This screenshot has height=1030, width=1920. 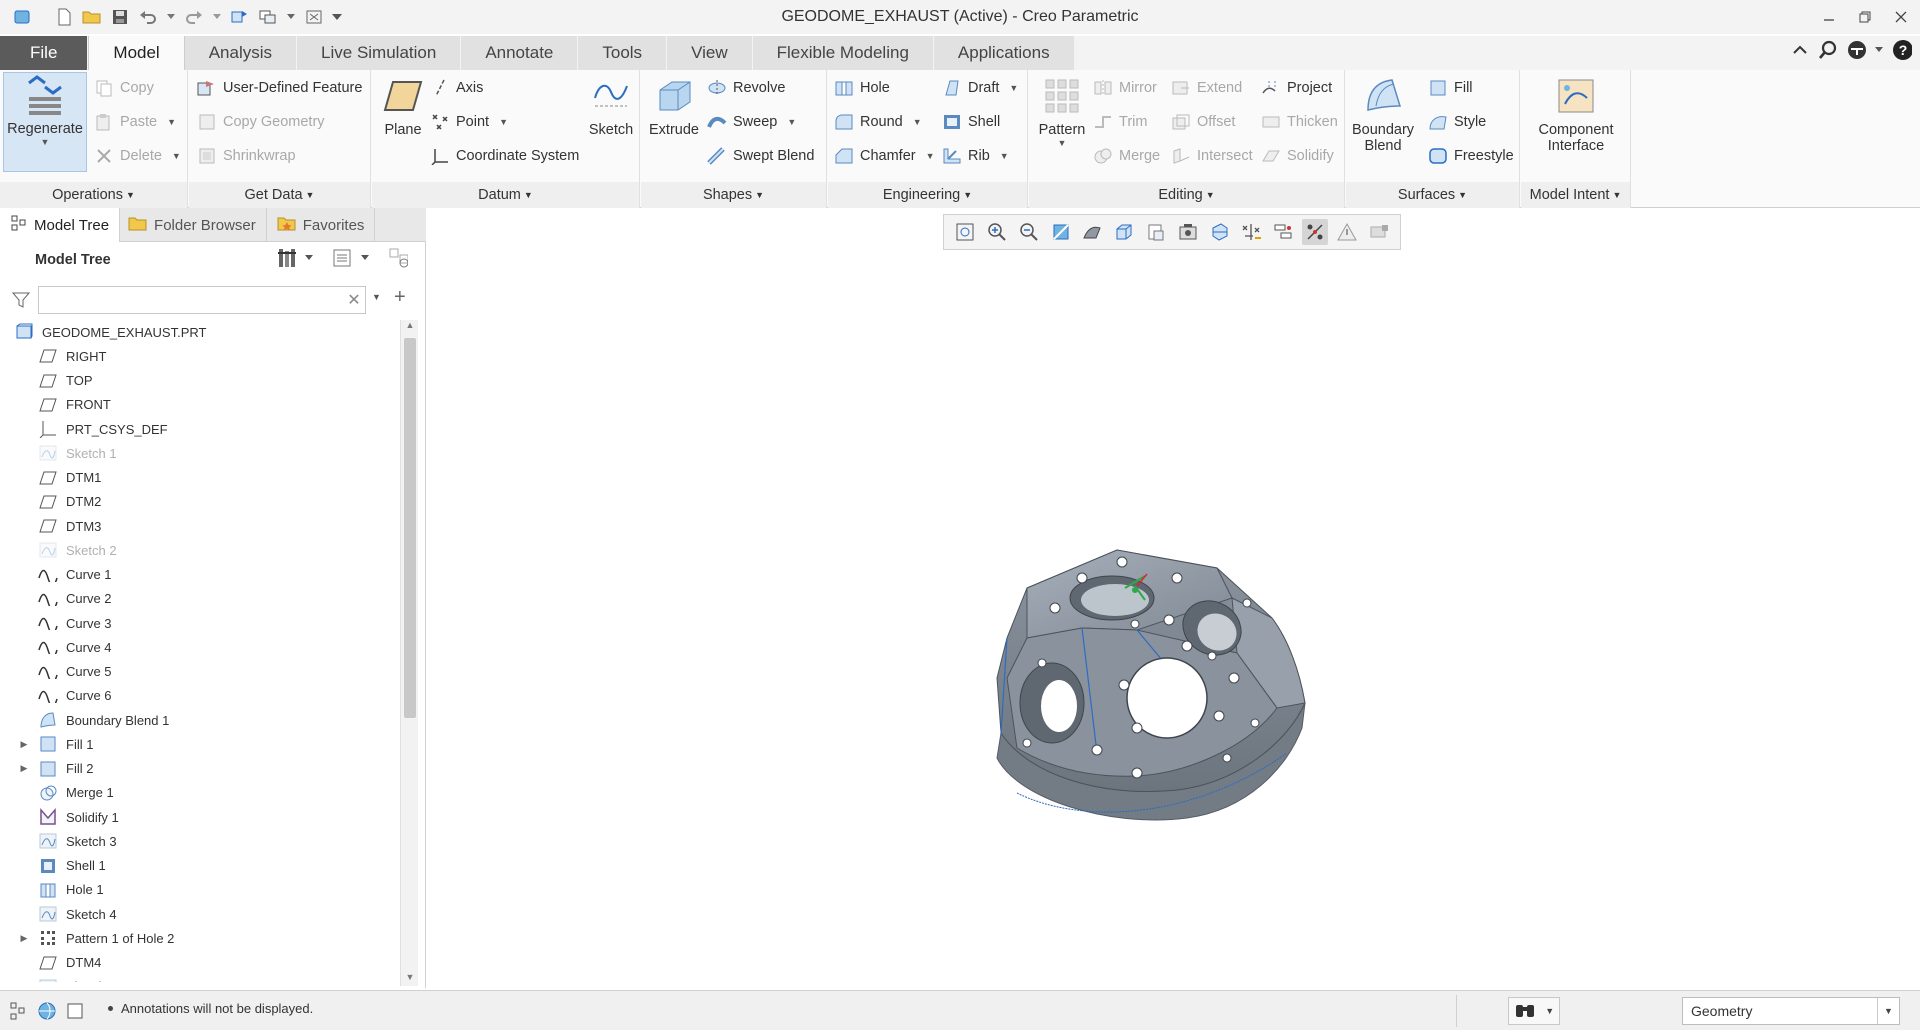 What do you see at coordinates (314, 17) in the screenshot?
I see `close-window-icon` at bounding box center [314, 17].